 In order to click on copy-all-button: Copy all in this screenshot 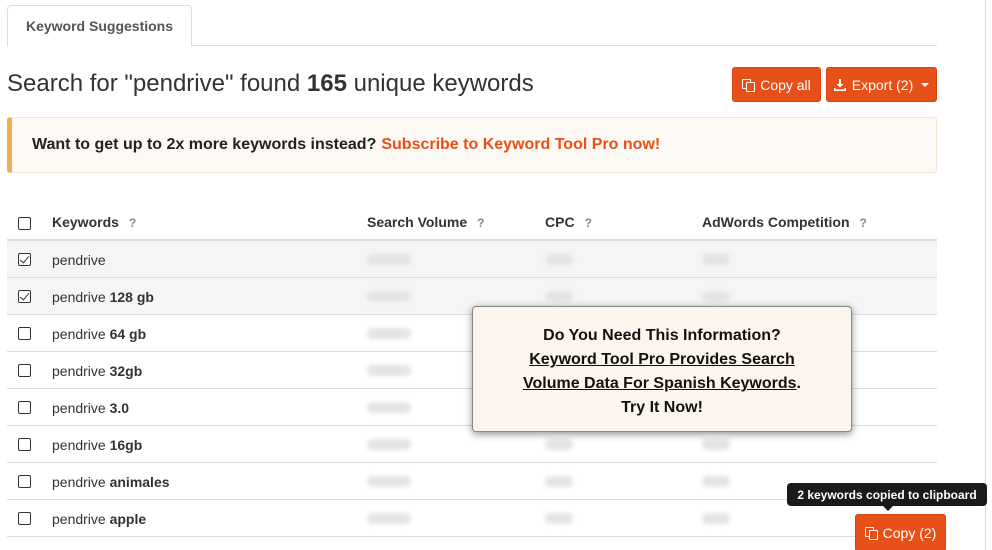, I will do `click(776, 84)`.